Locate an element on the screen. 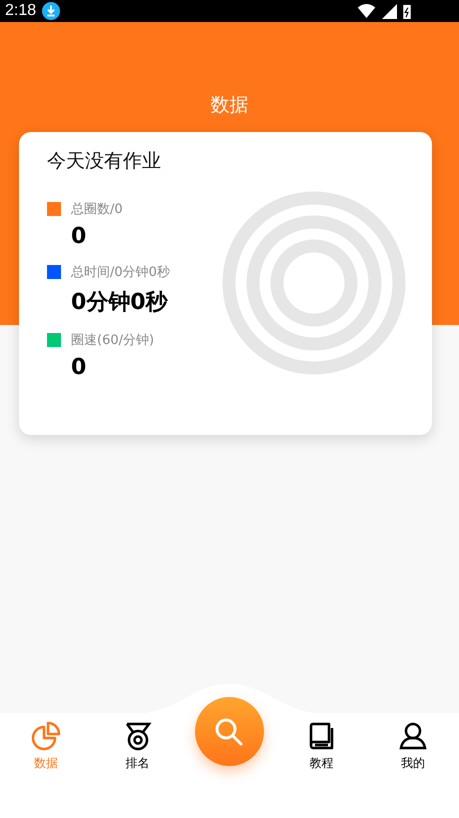  stat-label: 总圈数/0 is located at coordinates (97, 209).